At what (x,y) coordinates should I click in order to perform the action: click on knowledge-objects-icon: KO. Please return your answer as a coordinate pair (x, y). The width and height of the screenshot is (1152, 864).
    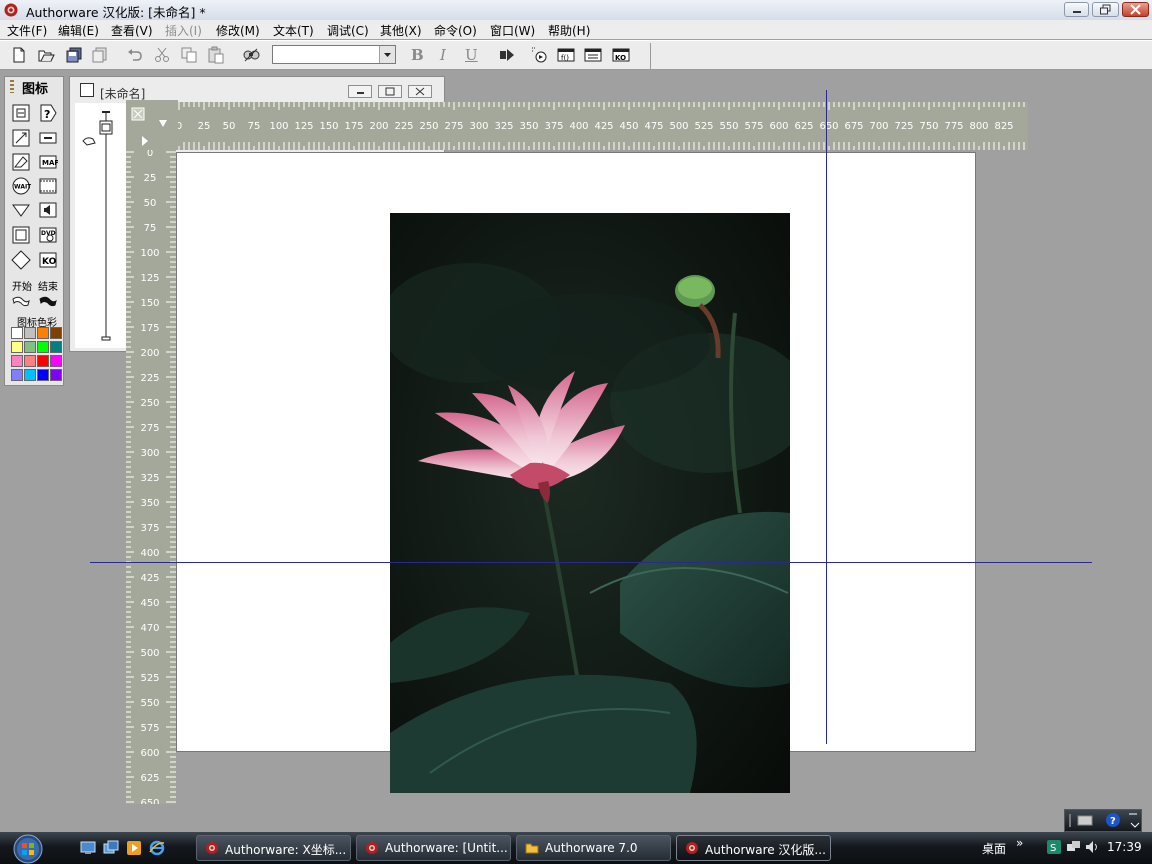
    Looking at the image, I should click on (621, 55).